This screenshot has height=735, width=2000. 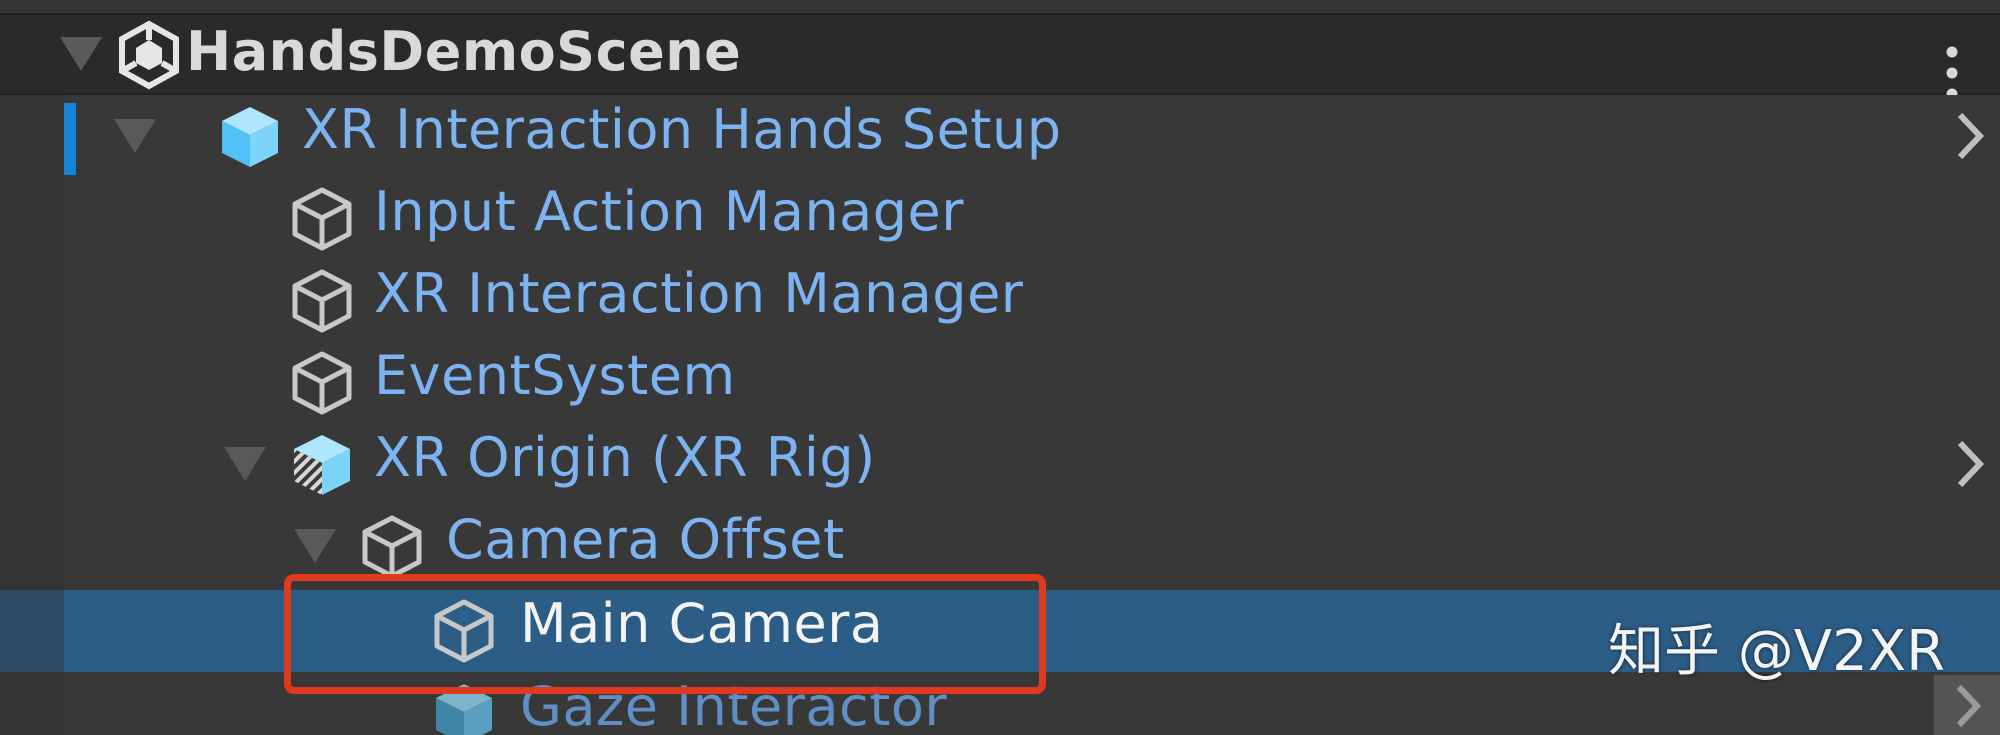 I want to click on hierarchy-item-label: XR Interaction Hands Setup, so click(x=682, y=129).